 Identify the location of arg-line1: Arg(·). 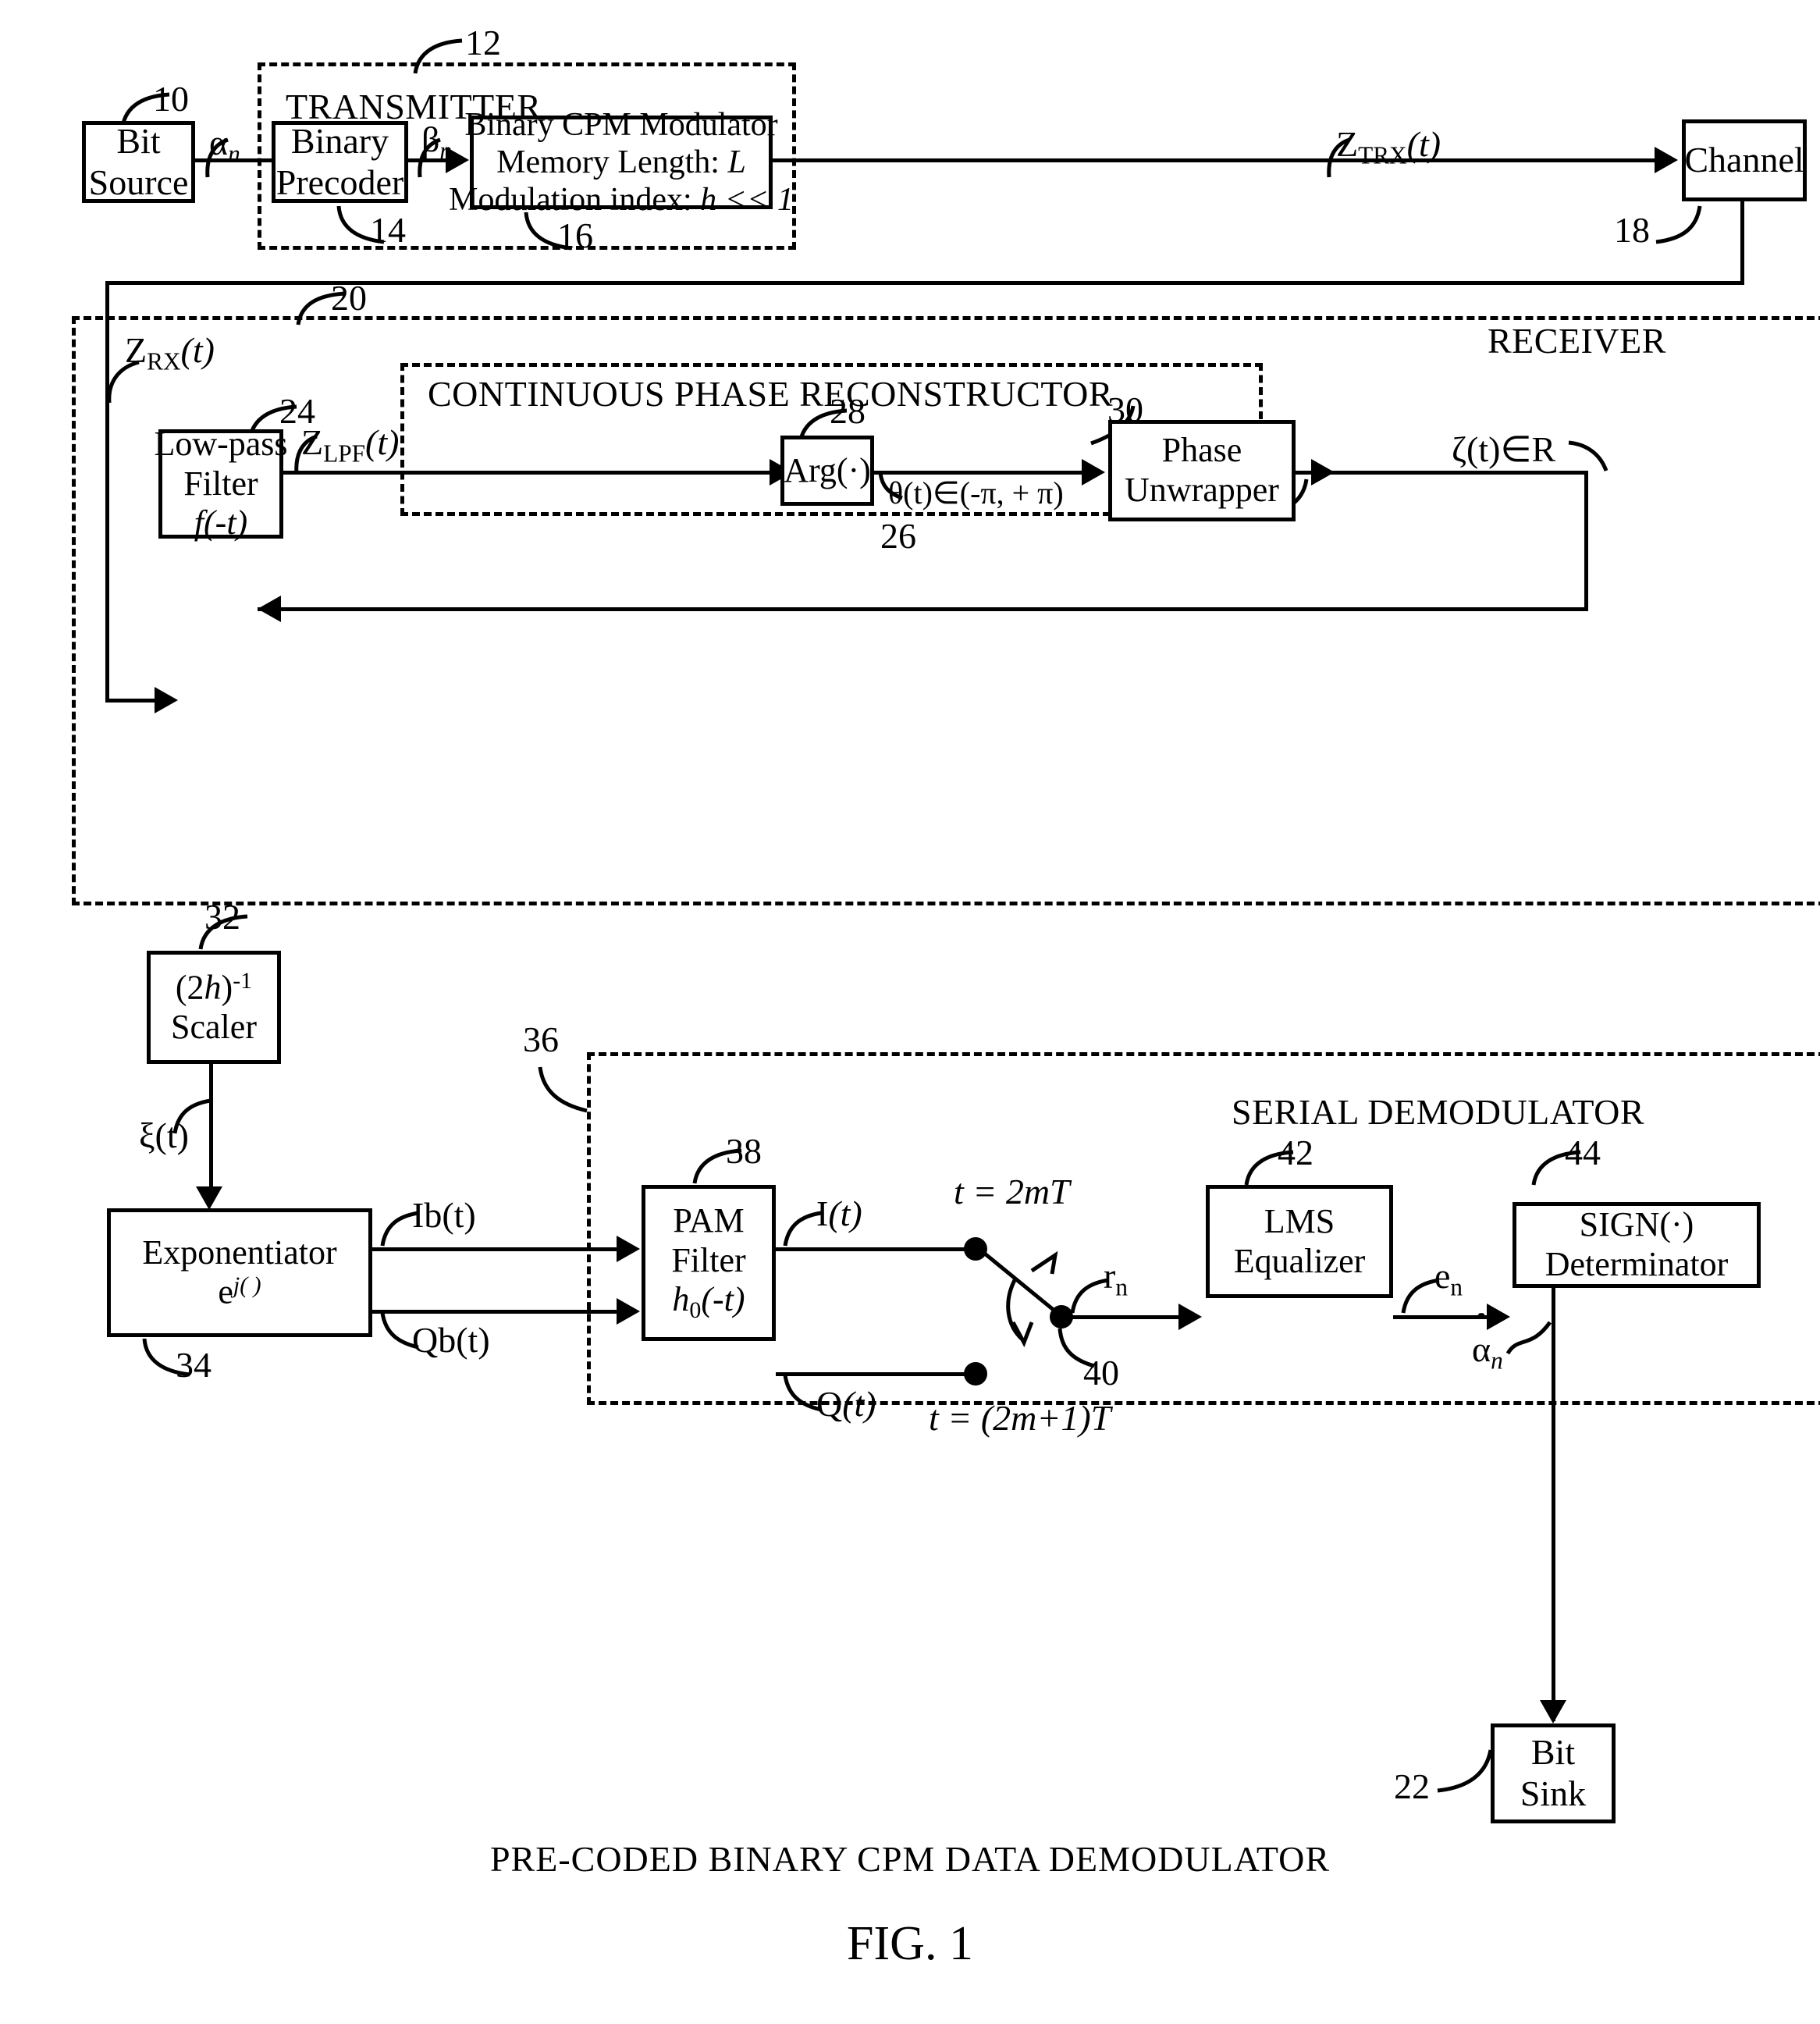
(827, 469).